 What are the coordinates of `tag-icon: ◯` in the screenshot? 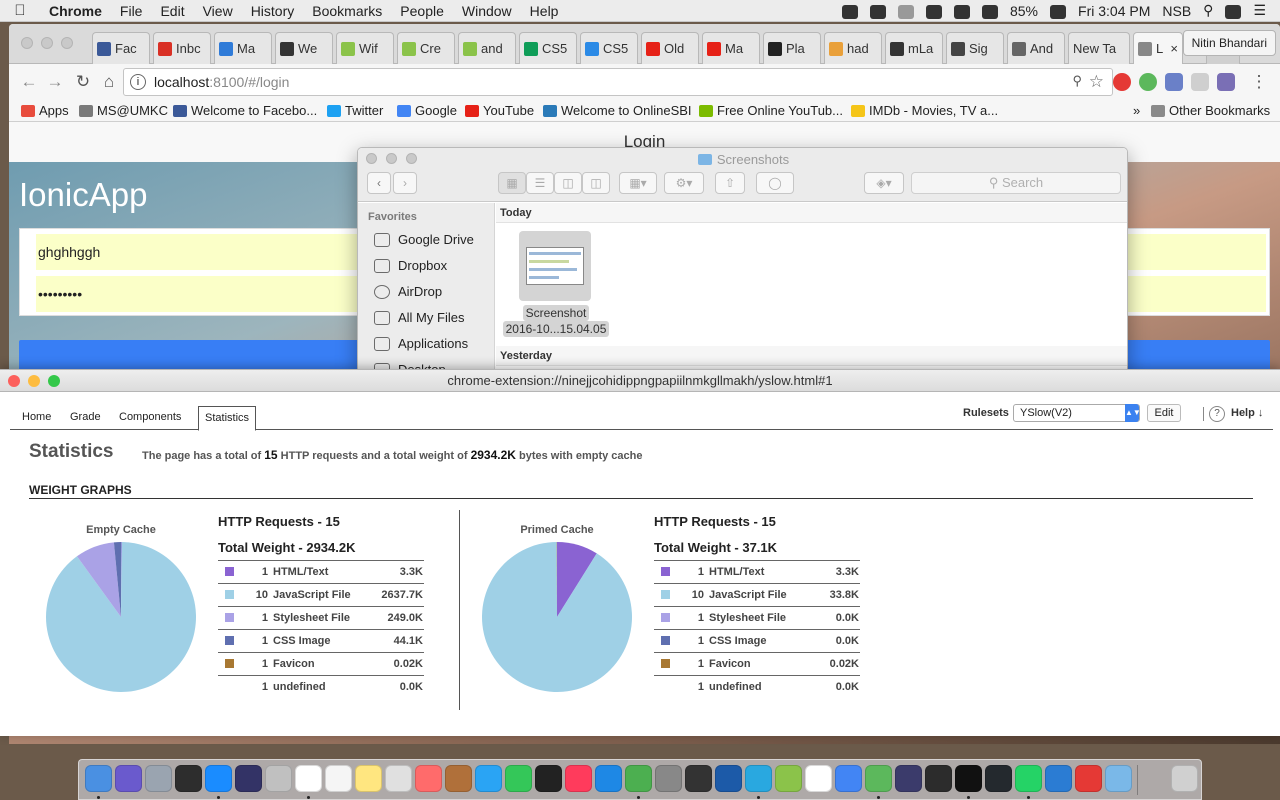 It's located at (775, 183).